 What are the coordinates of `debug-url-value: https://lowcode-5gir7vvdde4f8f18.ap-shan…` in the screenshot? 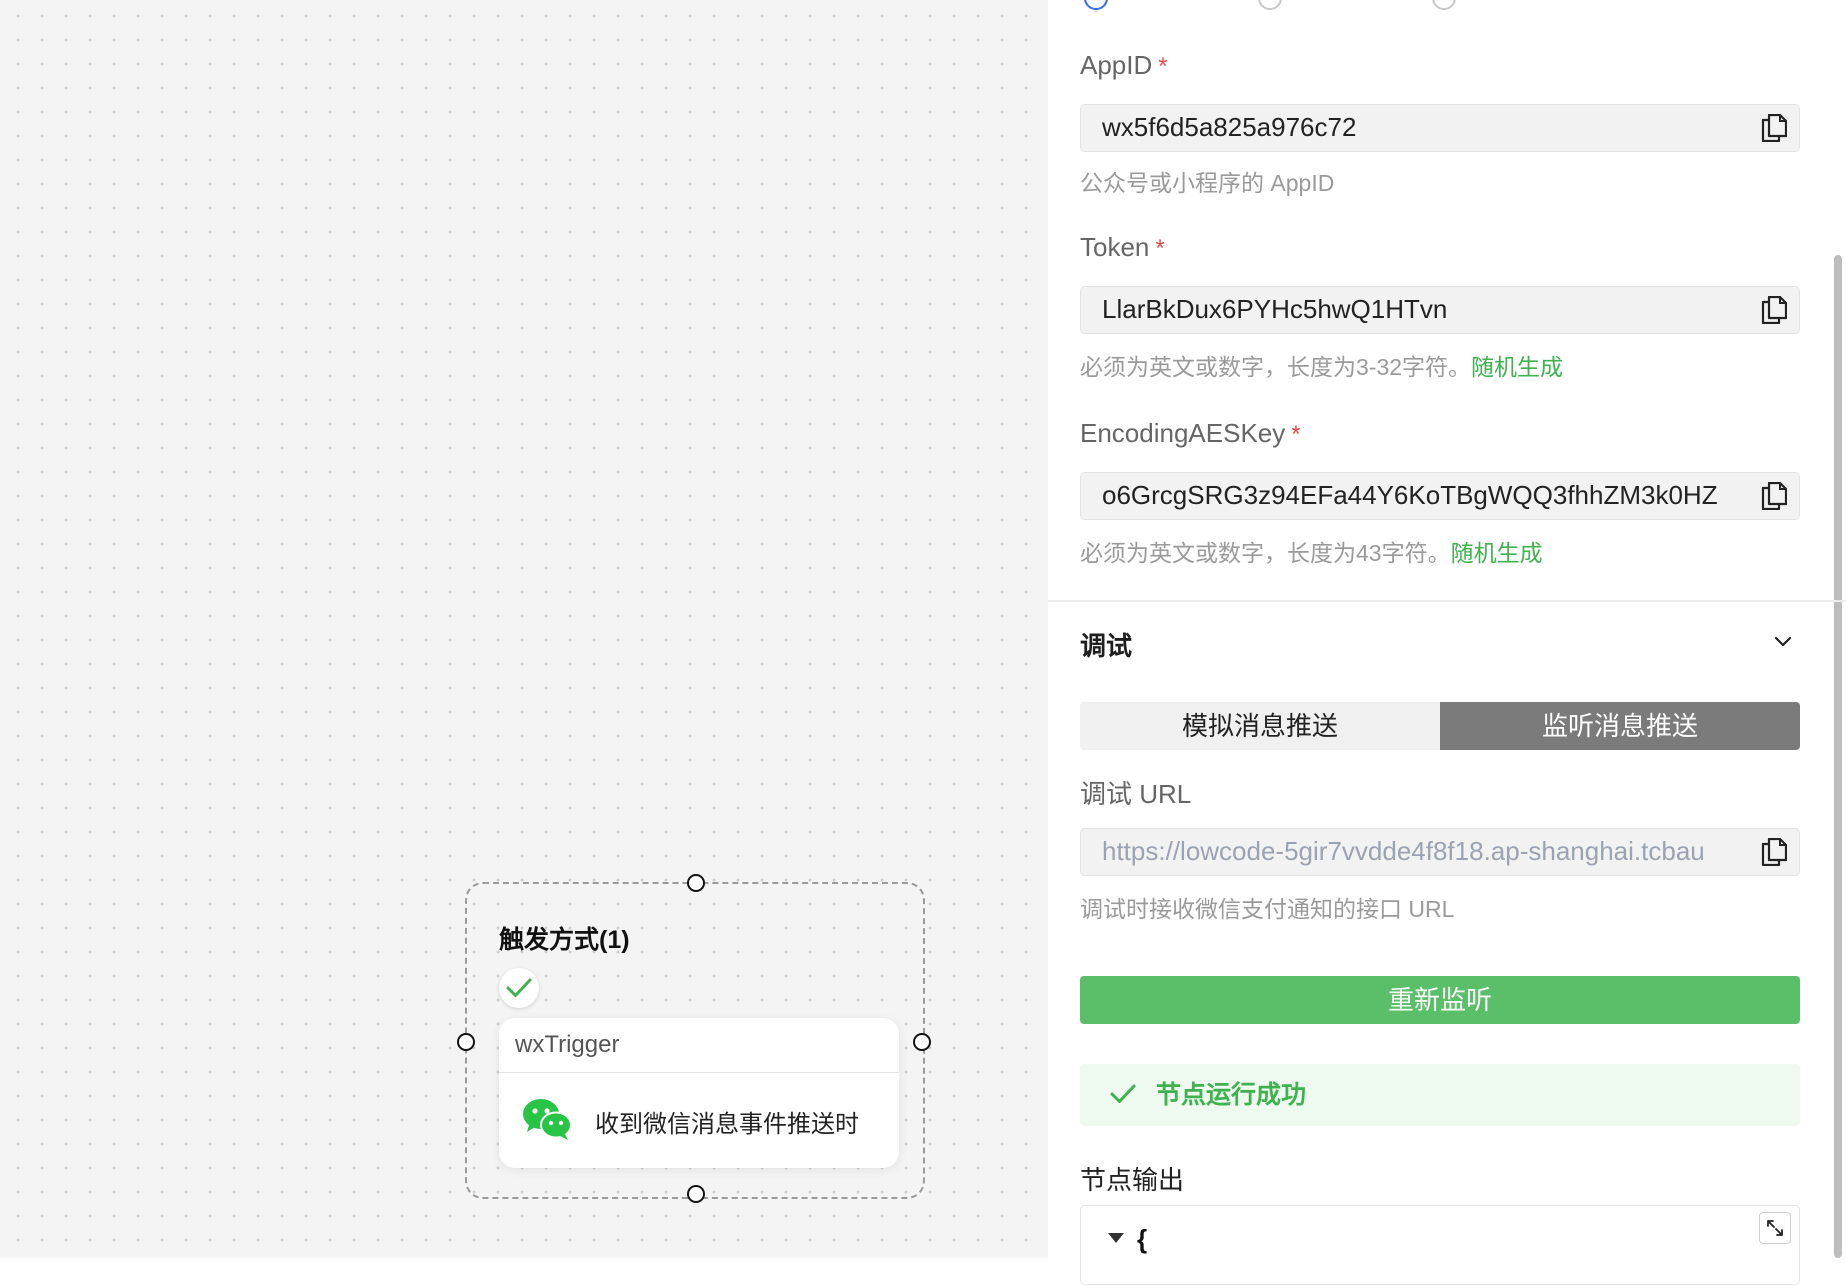 It's located at (1421, 851).